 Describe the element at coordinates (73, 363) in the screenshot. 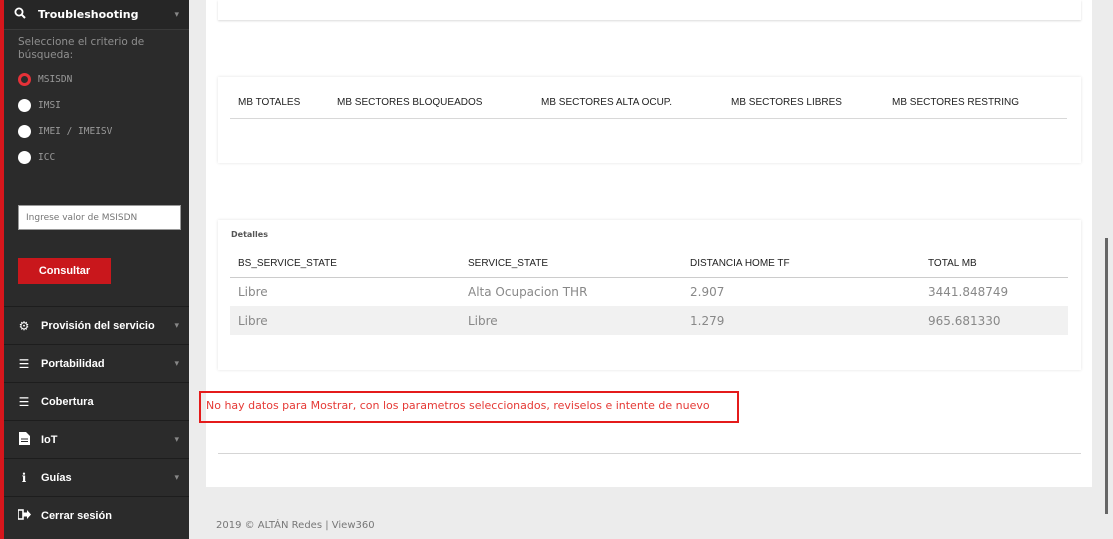

I see `sidebar-item-label: Portabilidad` at that location.